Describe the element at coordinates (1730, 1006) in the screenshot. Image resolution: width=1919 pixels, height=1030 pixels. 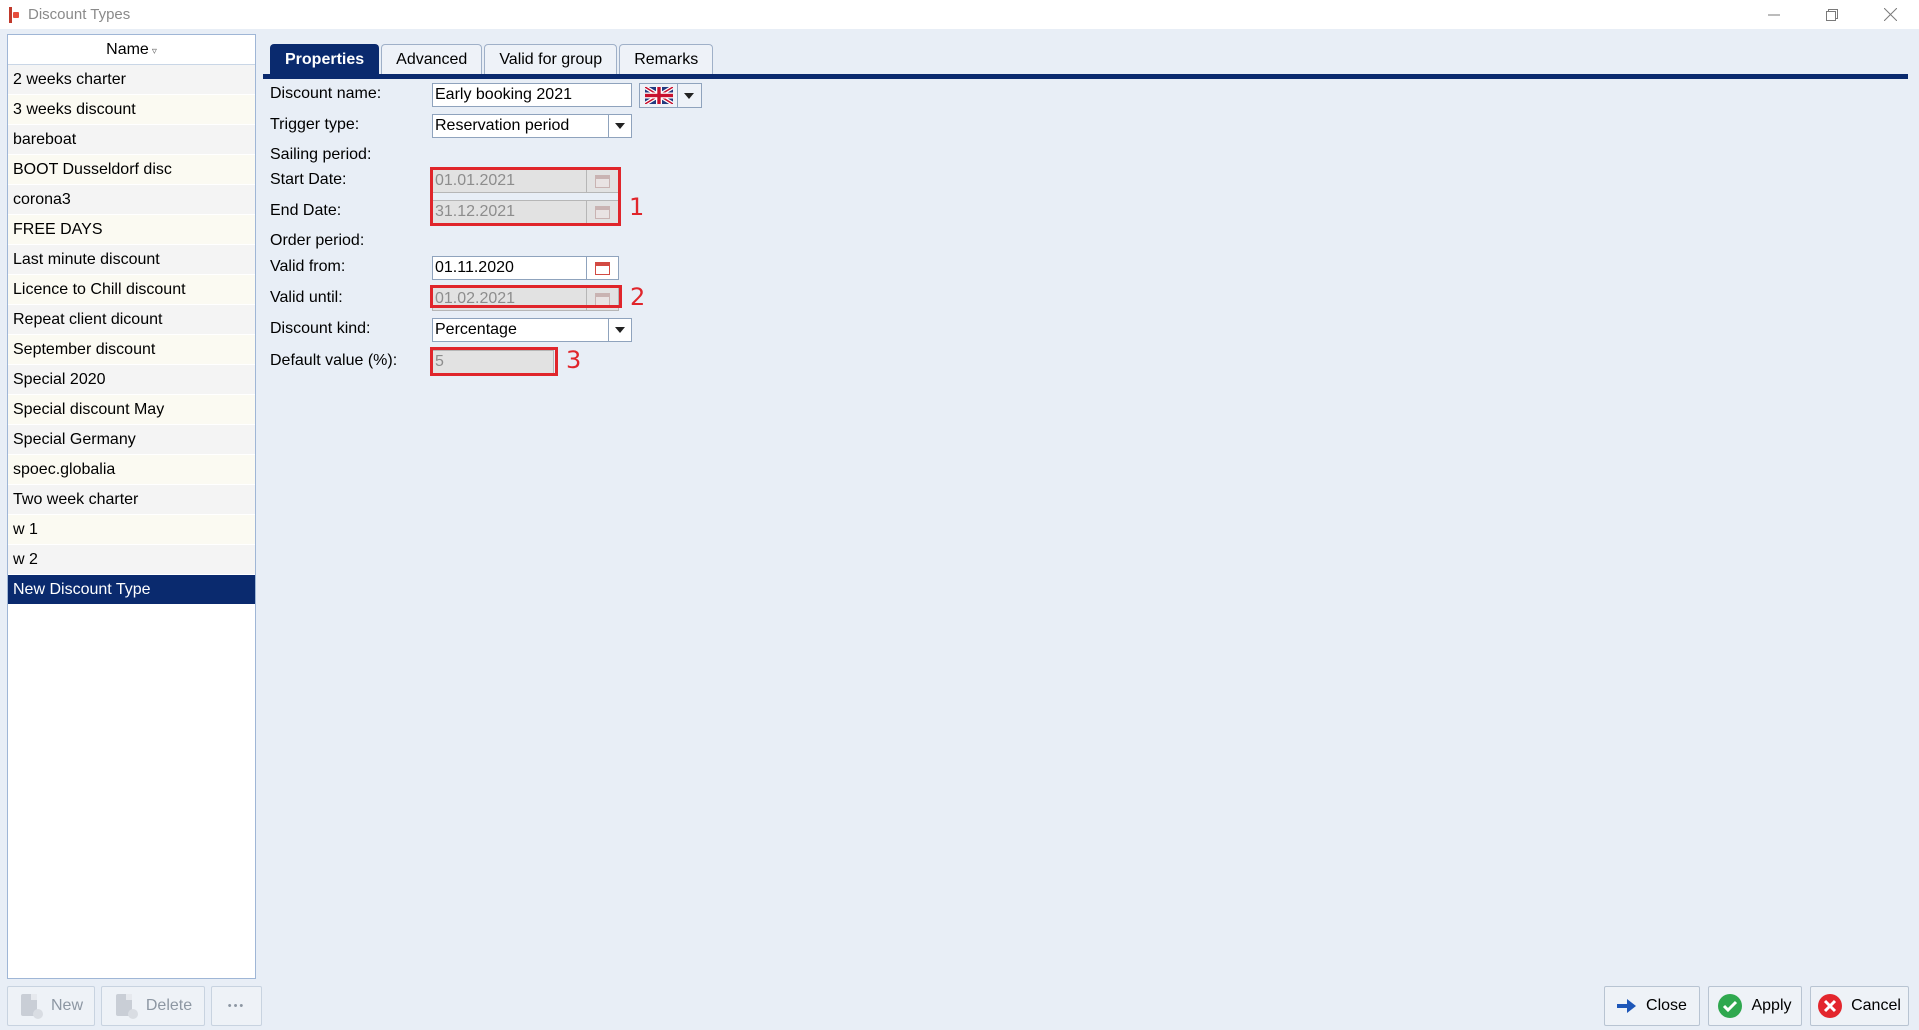
I see `checkmark-icon` at that location.